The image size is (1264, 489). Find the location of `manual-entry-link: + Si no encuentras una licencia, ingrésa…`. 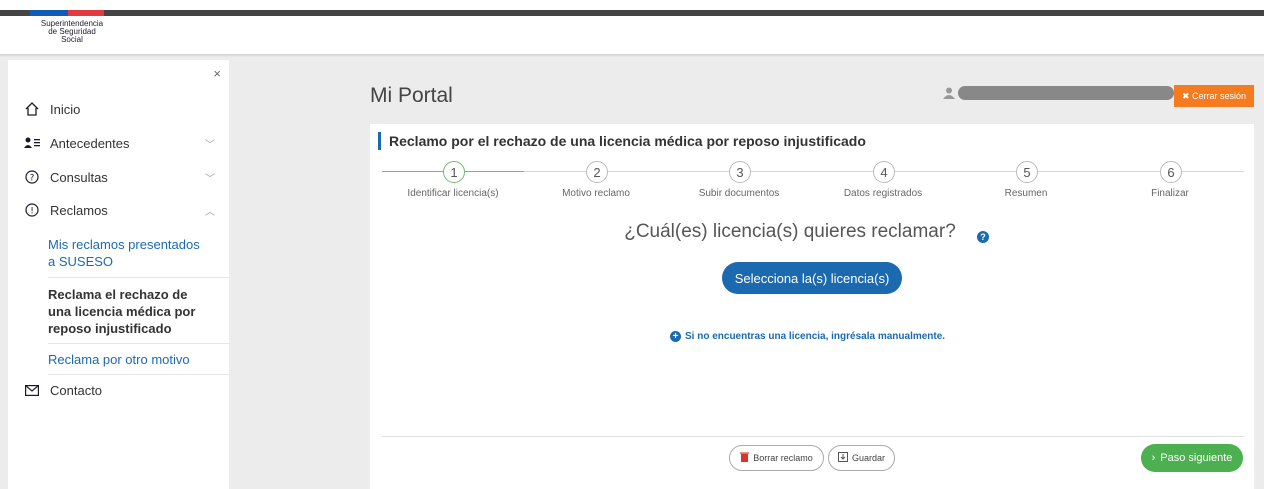

manual-entry-link: + Si no encuentras una licencia, ingrésa… is located at coordinates (807, 336).